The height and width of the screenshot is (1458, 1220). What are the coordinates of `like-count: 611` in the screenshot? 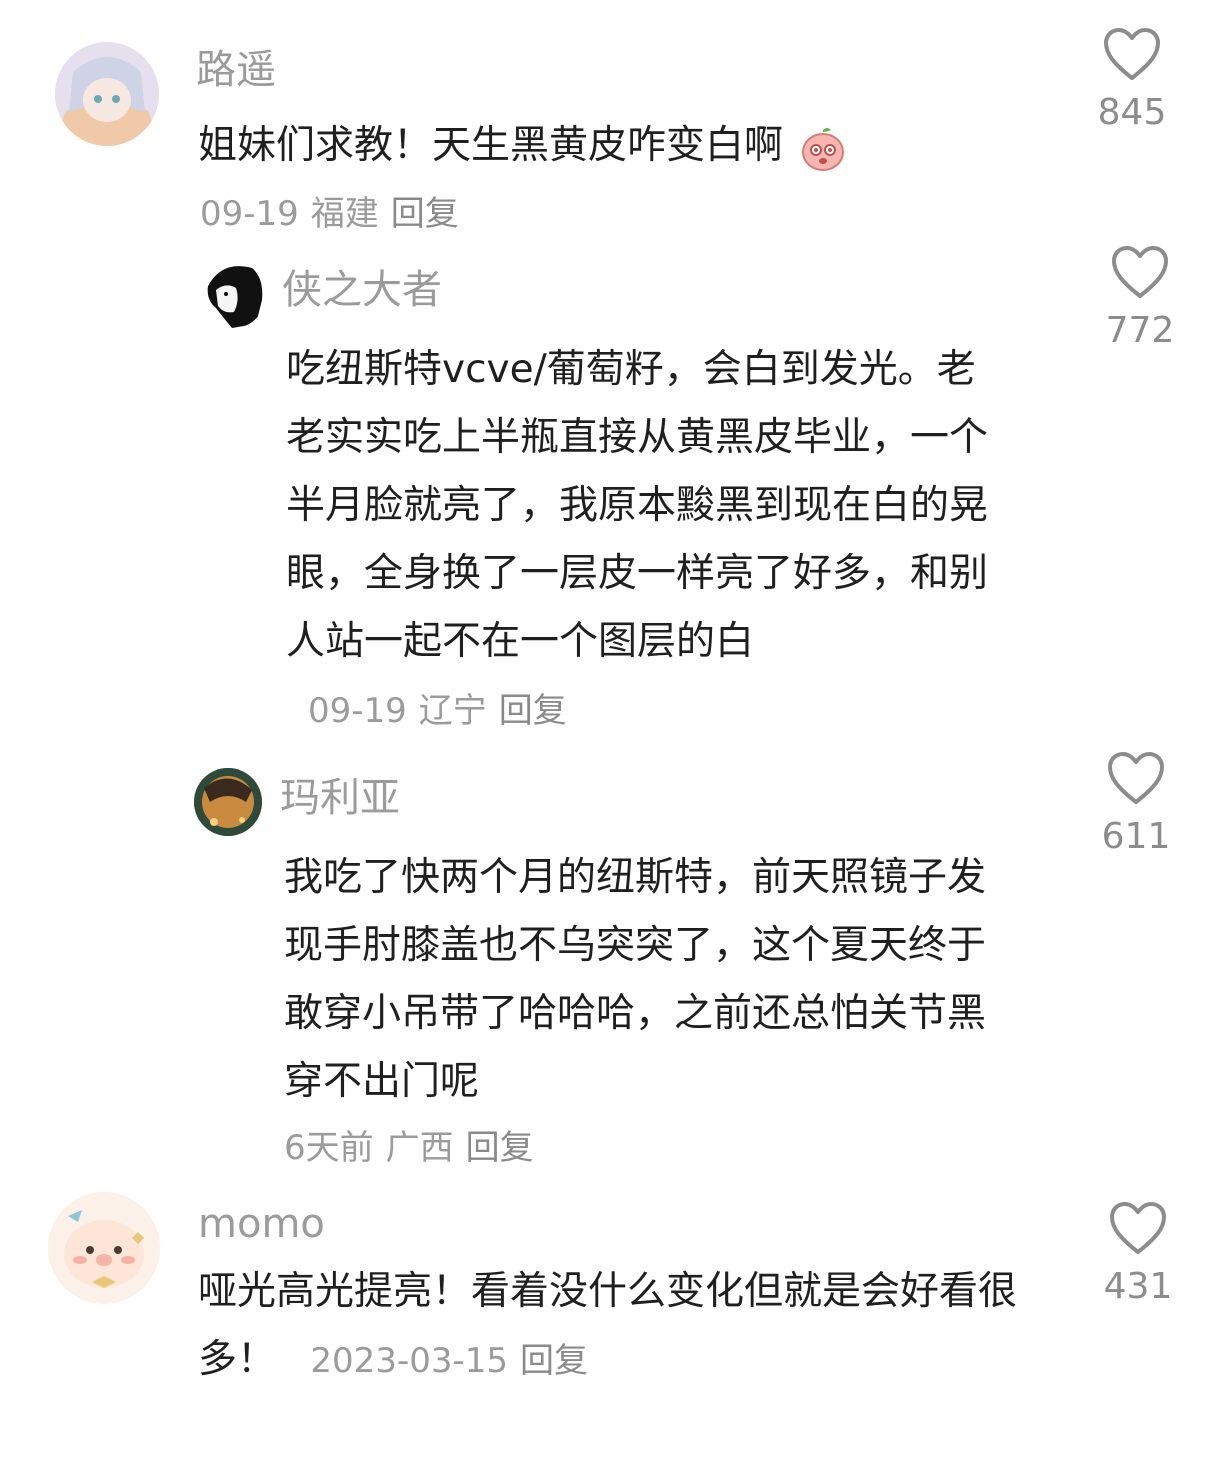 It's located at (1136, 836).